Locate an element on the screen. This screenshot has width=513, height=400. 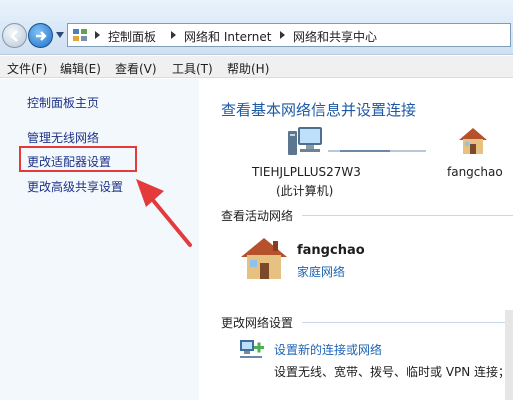
forward-button is located at coordinates (40, 35).